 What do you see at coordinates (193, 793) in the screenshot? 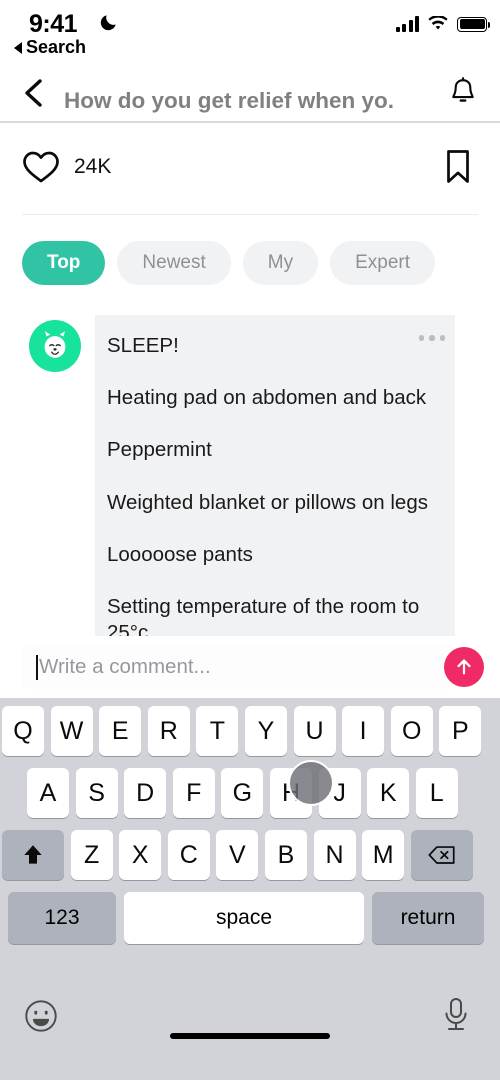
I see `key-f: F` at bounding box center [193, 793].